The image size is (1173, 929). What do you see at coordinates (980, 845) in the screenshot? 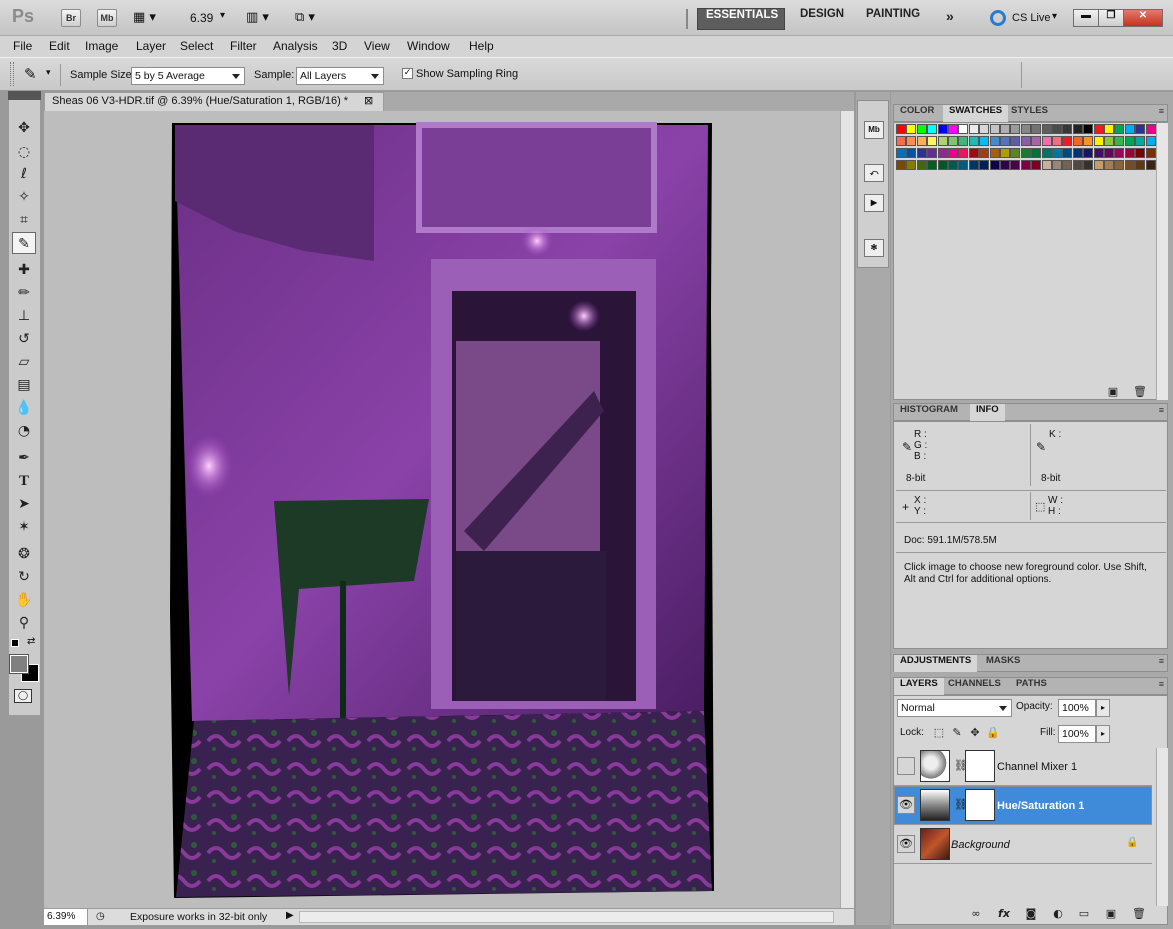
I see `layer-name: Background` at bounding box center [980, 845].